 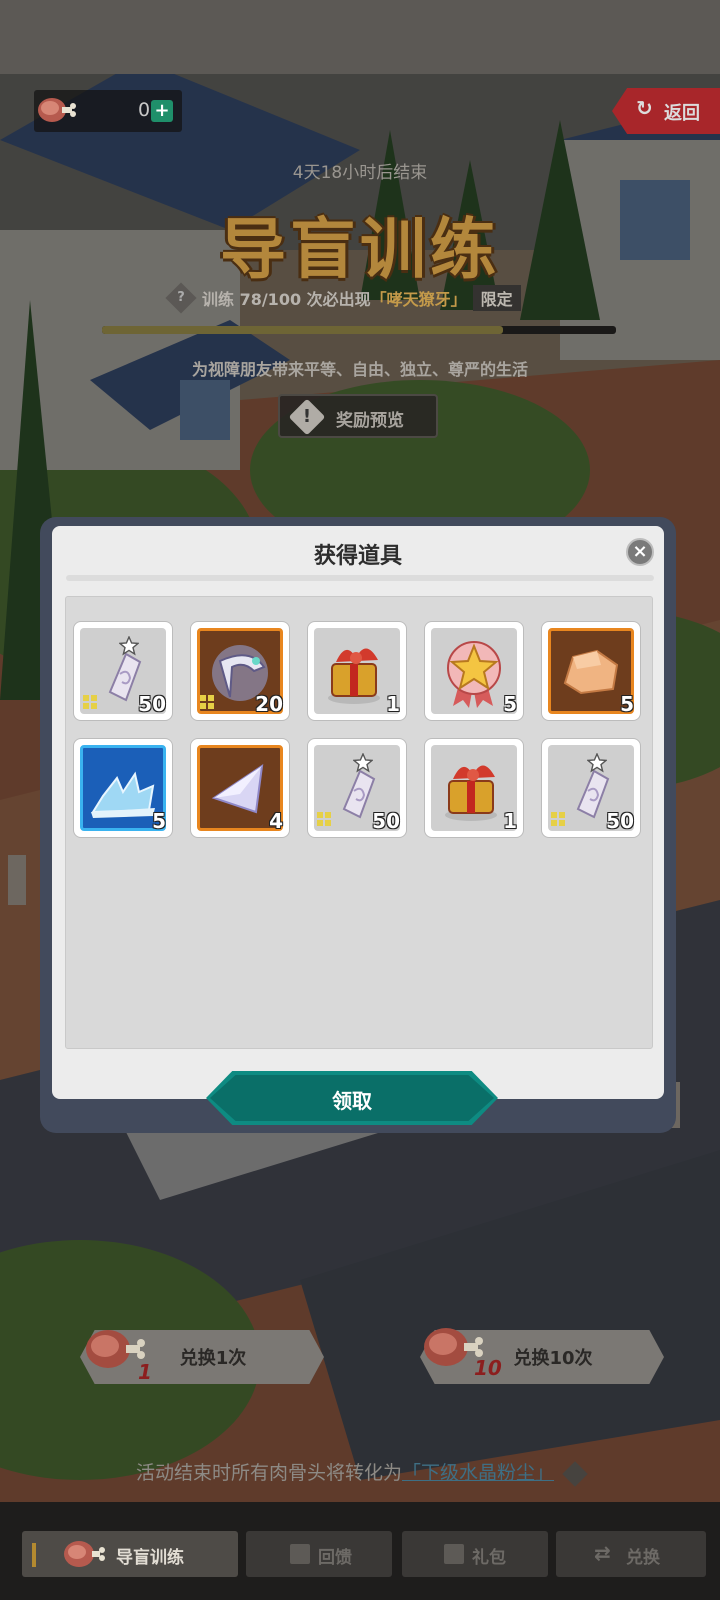 What do you see at coordinates (360, 173) in the screenshot?
I see `event-countdown: 4天18小时后结束` at bounding box center [360, 173].